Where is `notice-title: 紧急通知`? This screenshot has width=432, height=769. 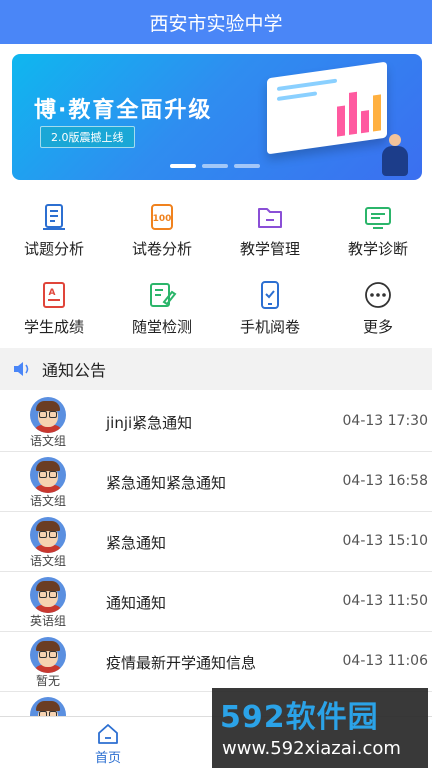 notice-title: 紧急通知 is located at coordinates (136, 543).